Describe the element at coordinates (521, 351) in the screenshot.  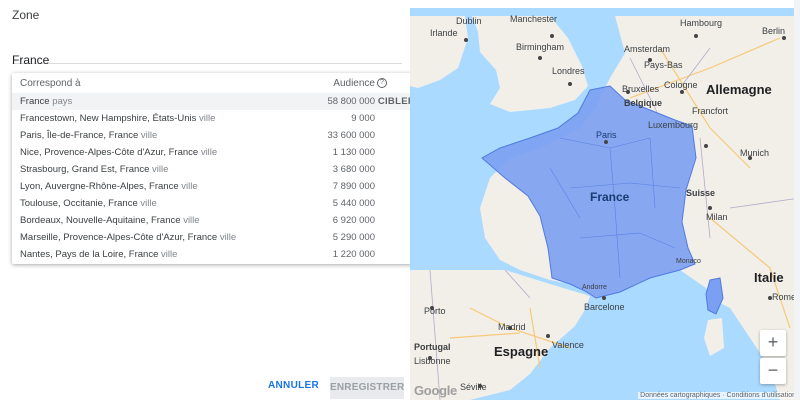
I see `map-label-espagne: Espagne` at that location.